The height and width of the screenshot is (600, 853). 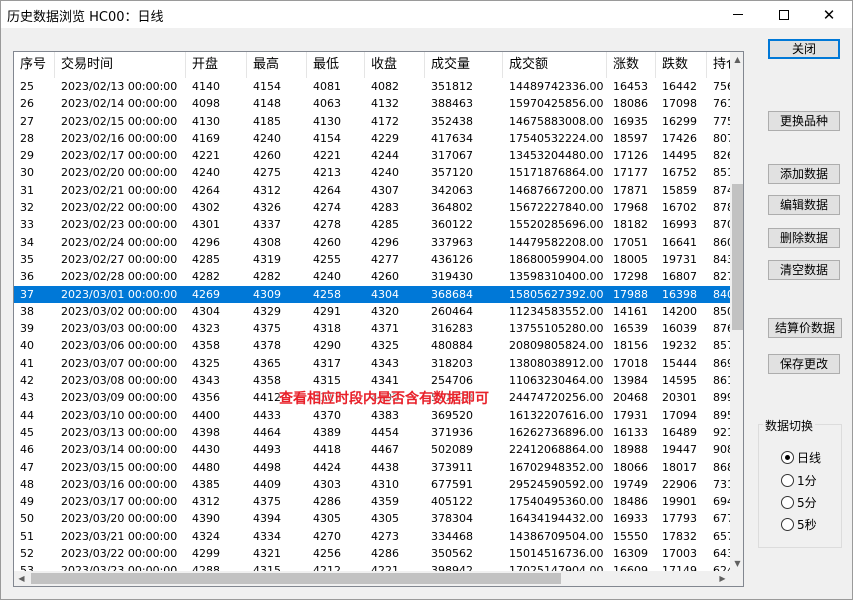 I want to click on table-cell: 16702948352.00, so click(x=556, y=467).